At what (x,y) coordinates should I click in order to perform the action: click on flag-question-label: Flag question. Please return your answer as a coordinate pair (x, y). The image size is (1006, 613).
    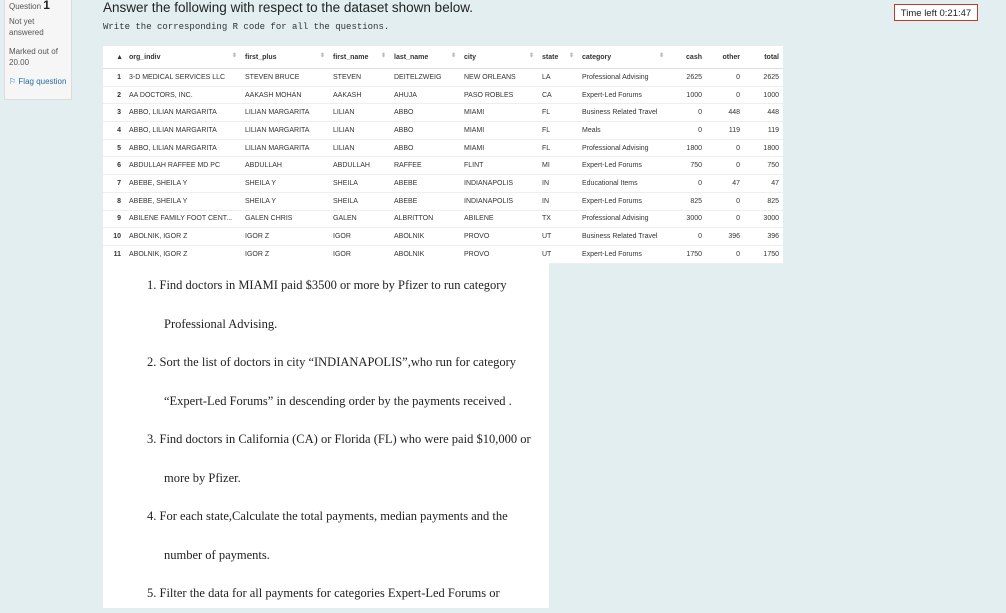
    Looking at the image, I should click on (42, 81).